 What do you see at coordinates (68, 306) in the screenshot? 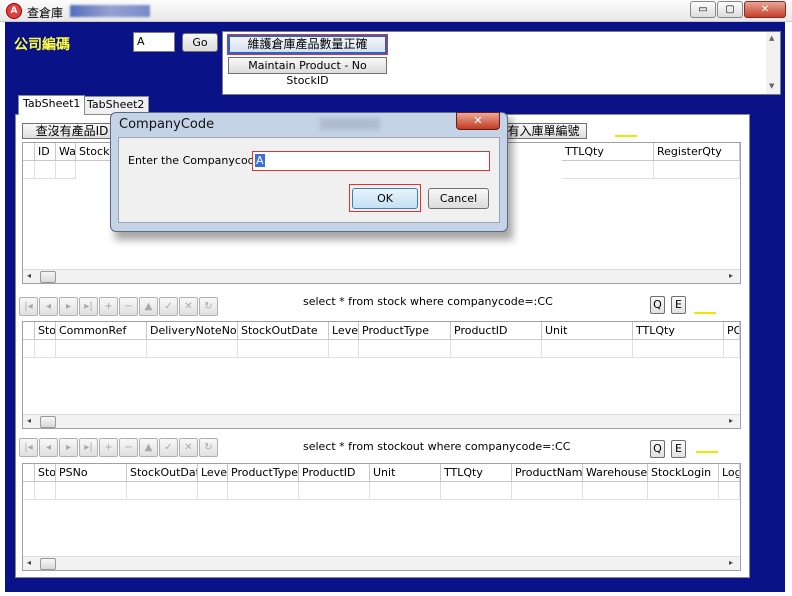
I see `next-icon: ▸` at bounding box center [68, 306].